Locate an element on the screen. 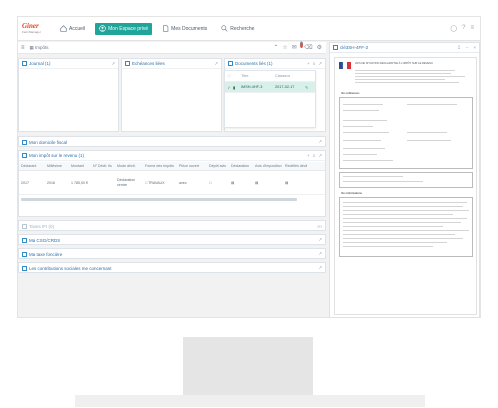 Image resolution: width=498 pixels, height=408 pixels. nav-item-recherche: Recherche is located at coordinates (237, 29).